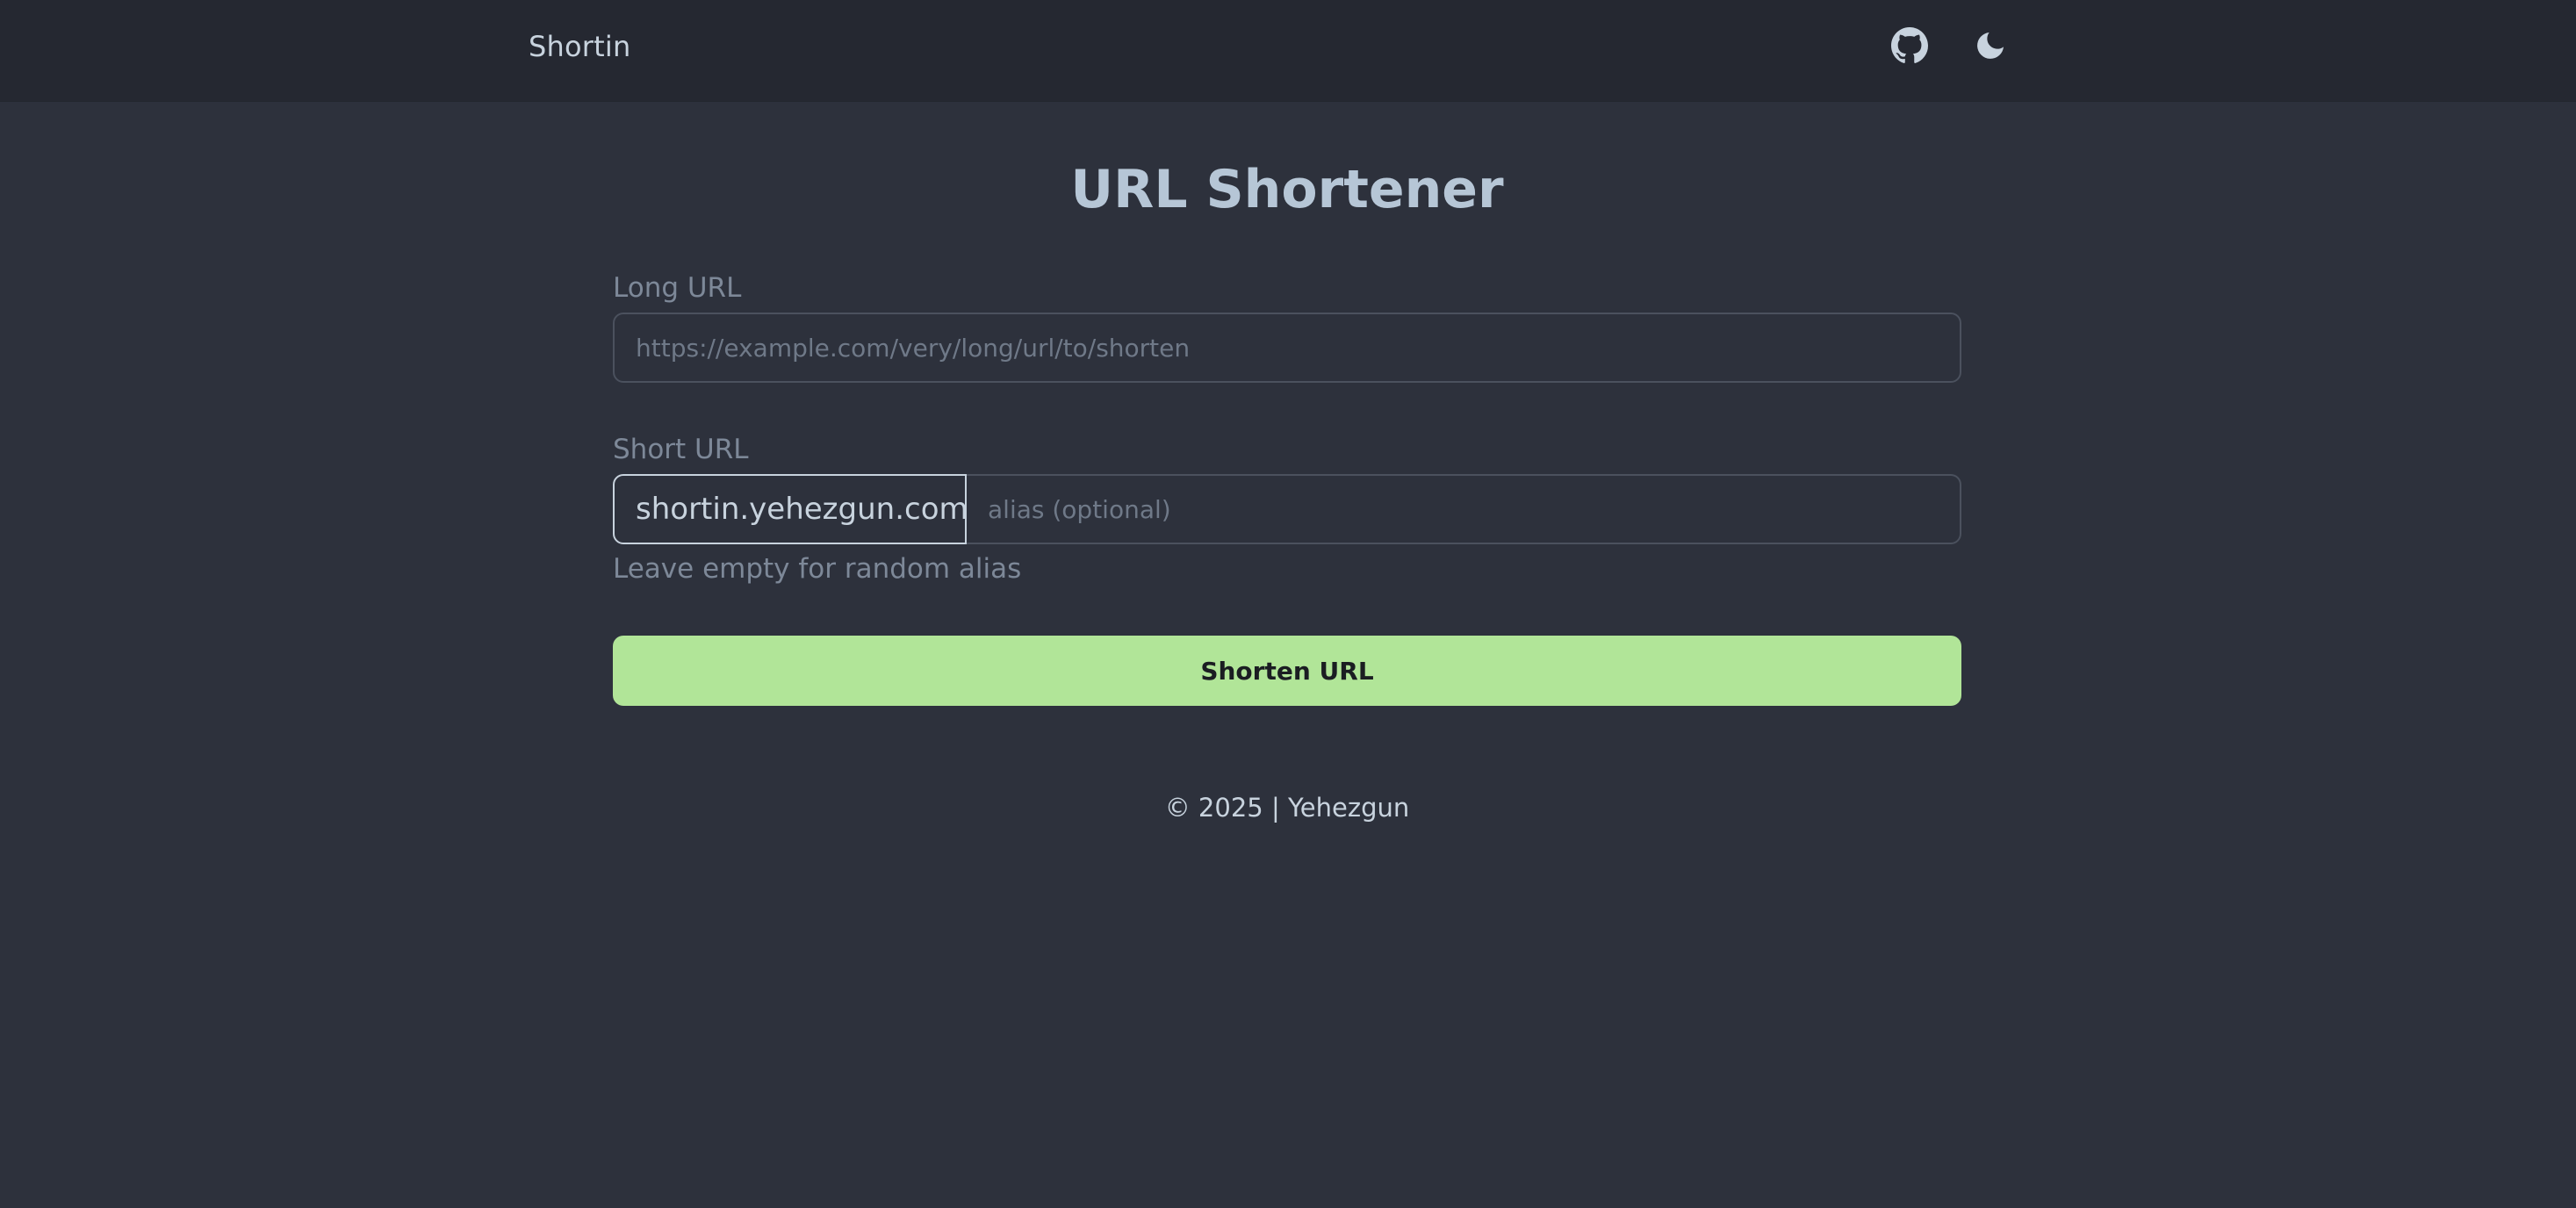  What do you see at coordinates (1990, 46) in the screenshot?
I see `moon-icon` at bounding box center [1990, 46].